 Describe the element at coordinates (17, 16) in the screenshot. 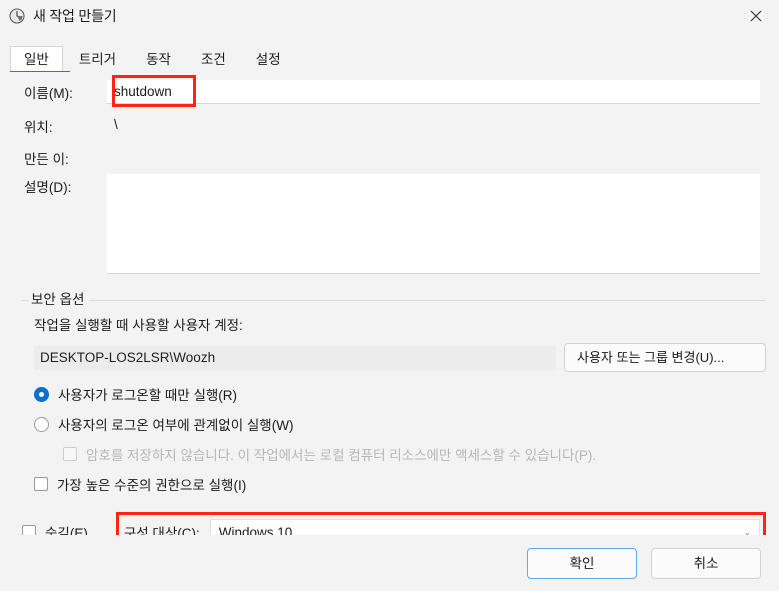

I see `clock-task-icon` at that location.